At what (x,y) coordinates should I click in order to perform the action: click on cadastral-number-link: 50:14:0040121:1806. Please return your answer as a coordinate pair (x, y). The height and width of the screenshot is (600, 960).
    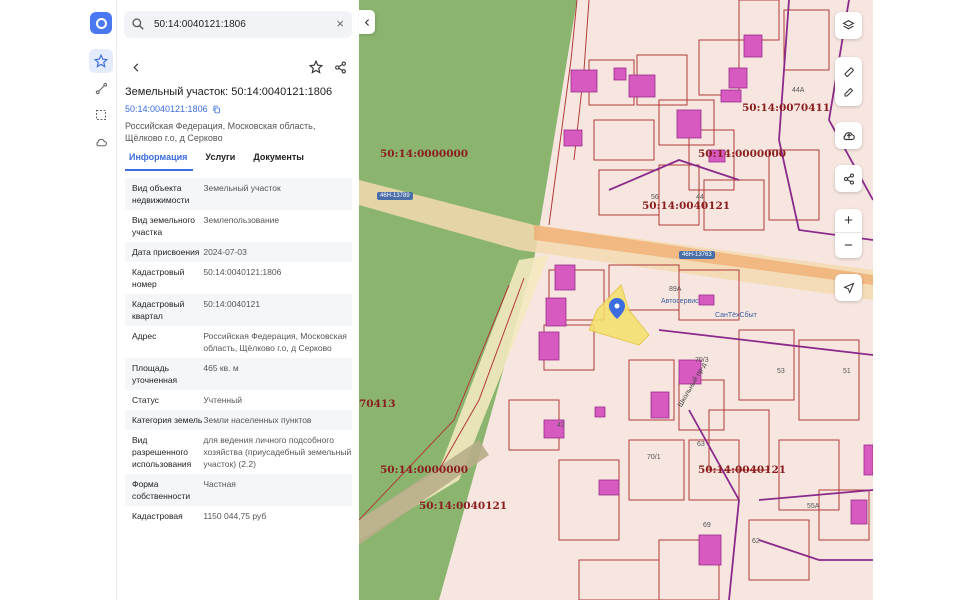
    Looking at the image, I should click on (173, 109).